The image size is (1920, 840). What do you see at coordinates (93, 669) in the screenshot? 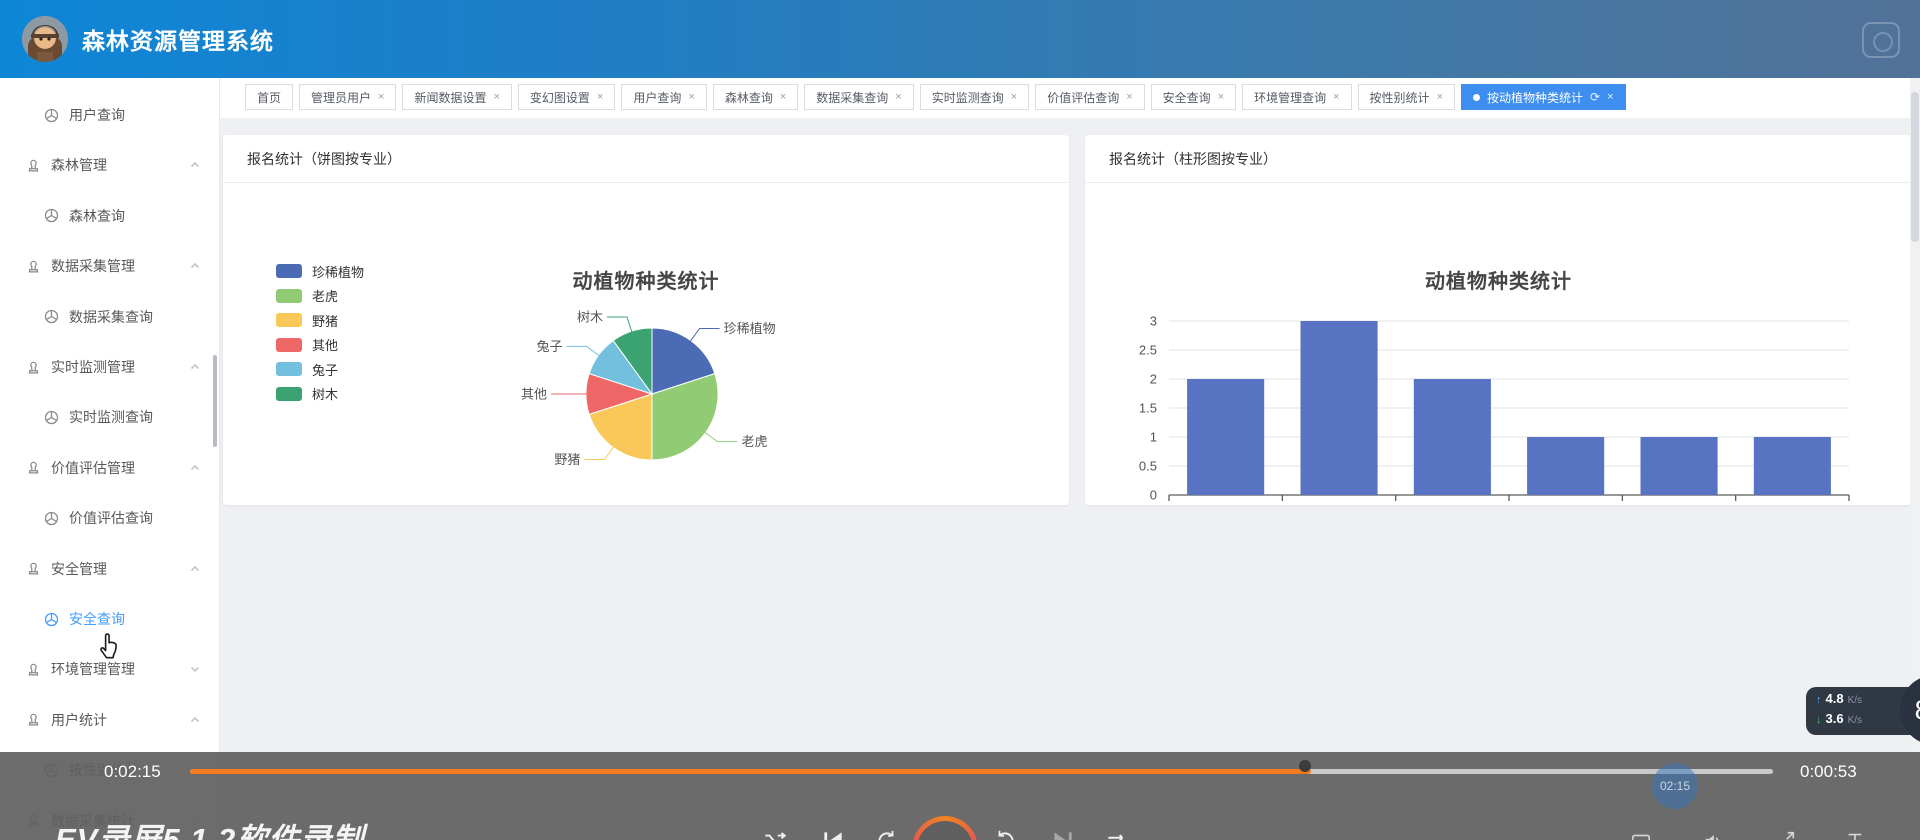
I see `sidebar-item-label: 环境管理管理` at bounding box center [93, 669].